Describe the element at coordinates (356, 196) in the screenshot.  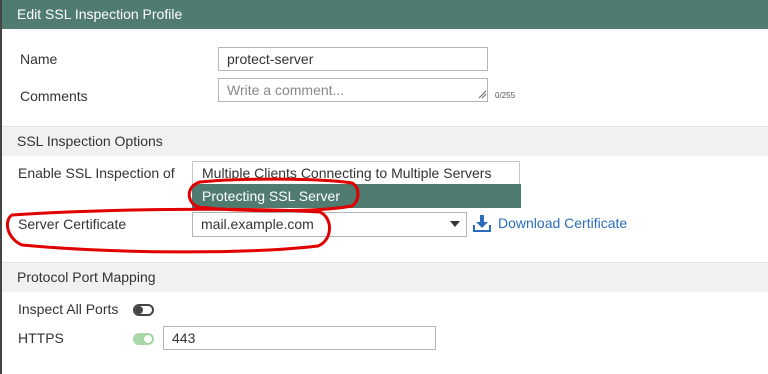
I see `option-protecting-ssl-server: Protecting SSL Server` at that location.